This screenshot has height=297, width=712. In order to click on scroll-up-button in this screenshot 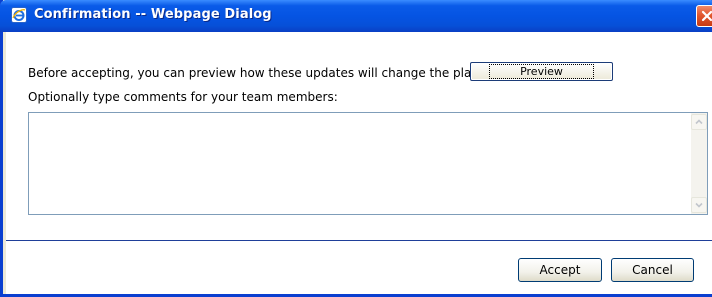, I will do `click(699, 122)`.